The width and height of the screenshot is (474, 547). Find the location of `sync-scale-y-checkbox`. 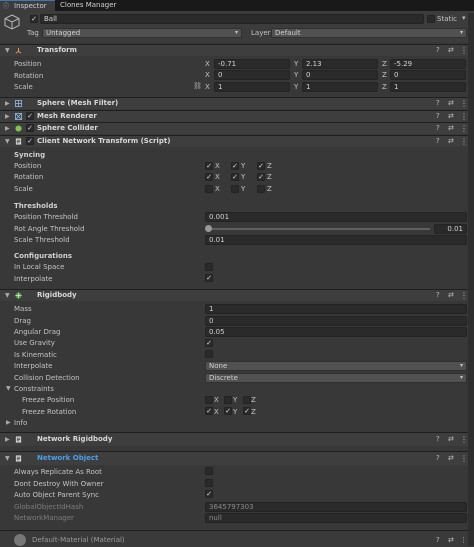

sync-scale-y-checkbox is located at coordinates (235, 189).